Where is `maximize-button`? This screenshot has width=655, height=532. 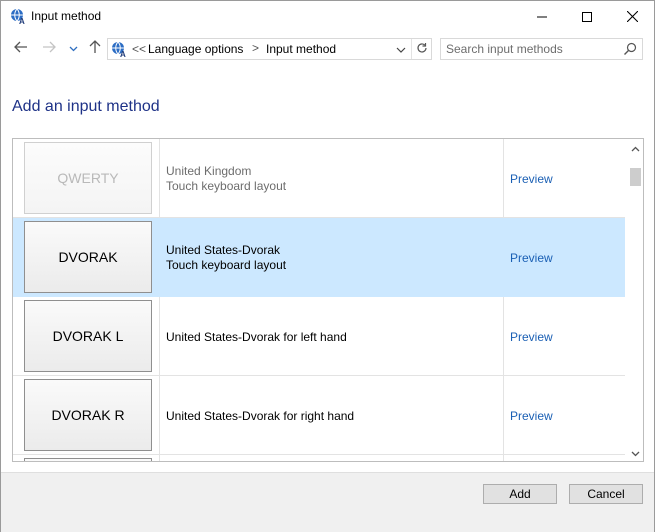 maximize-button is located at coordinates (587, 16).